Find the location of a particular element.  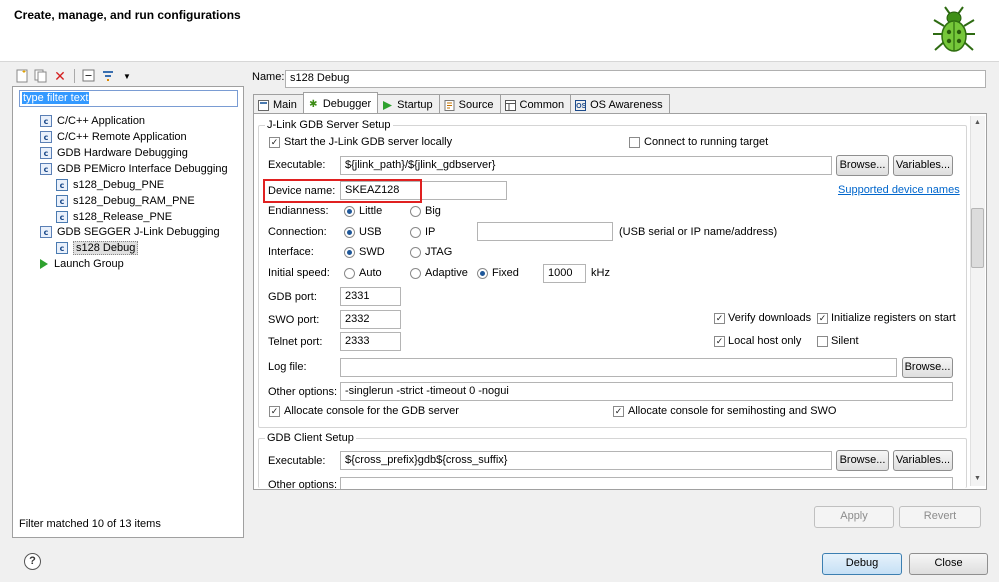

connection-usb-radio is located at coordinates (349, 232).